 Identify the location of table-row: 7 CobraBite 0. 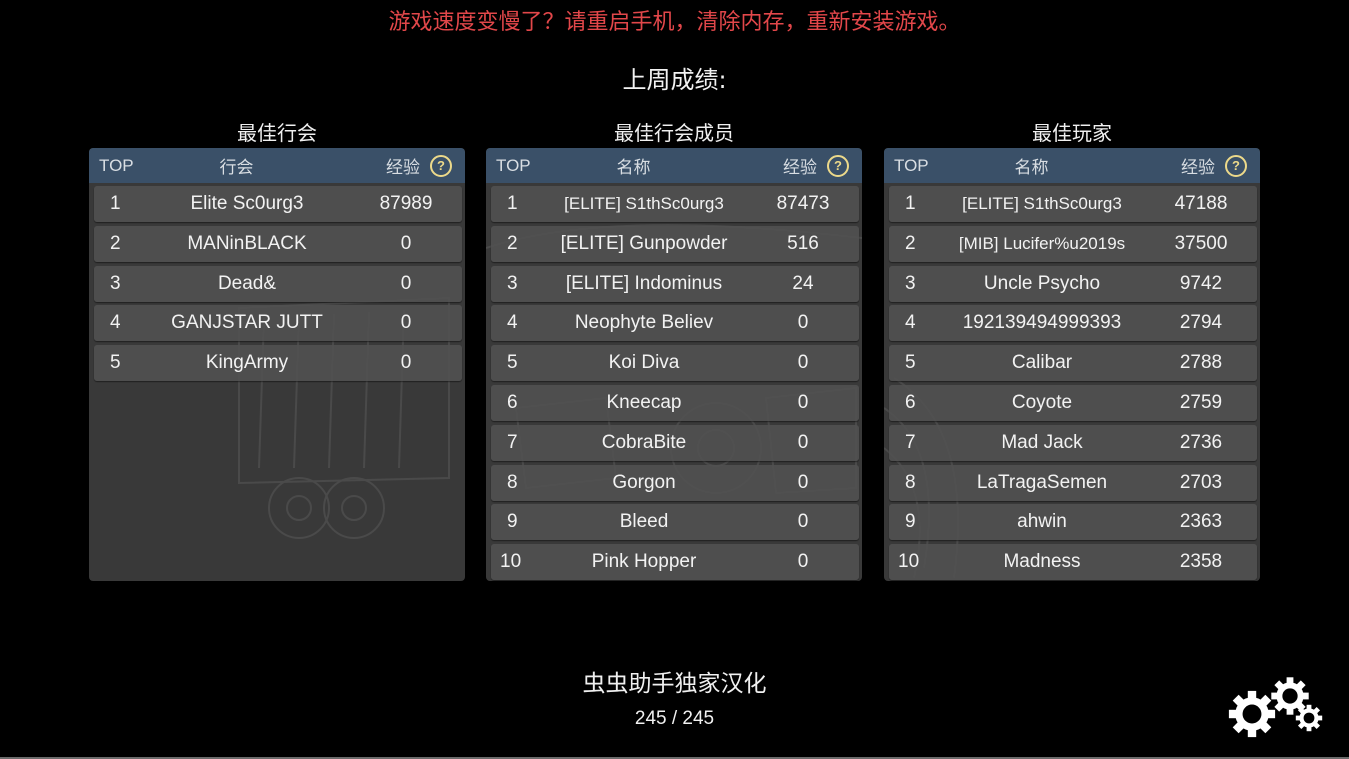
(675, 442).